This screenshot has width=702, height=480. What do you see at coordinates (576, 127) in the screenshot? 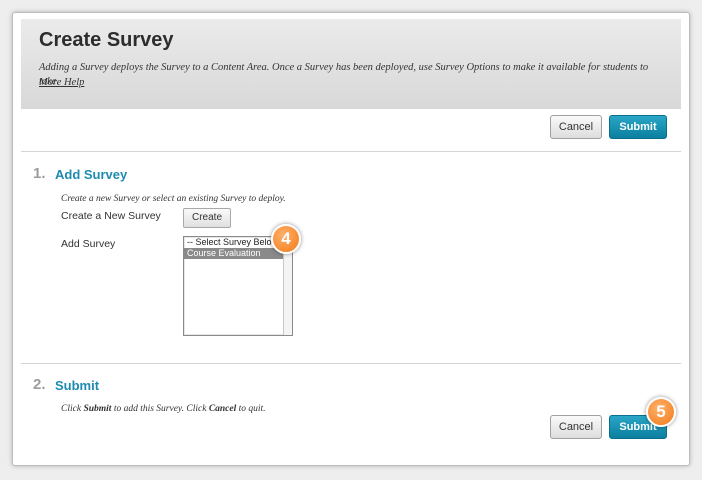
I see `cancel-button-top: Cancel` at bounding box center [576, 127].